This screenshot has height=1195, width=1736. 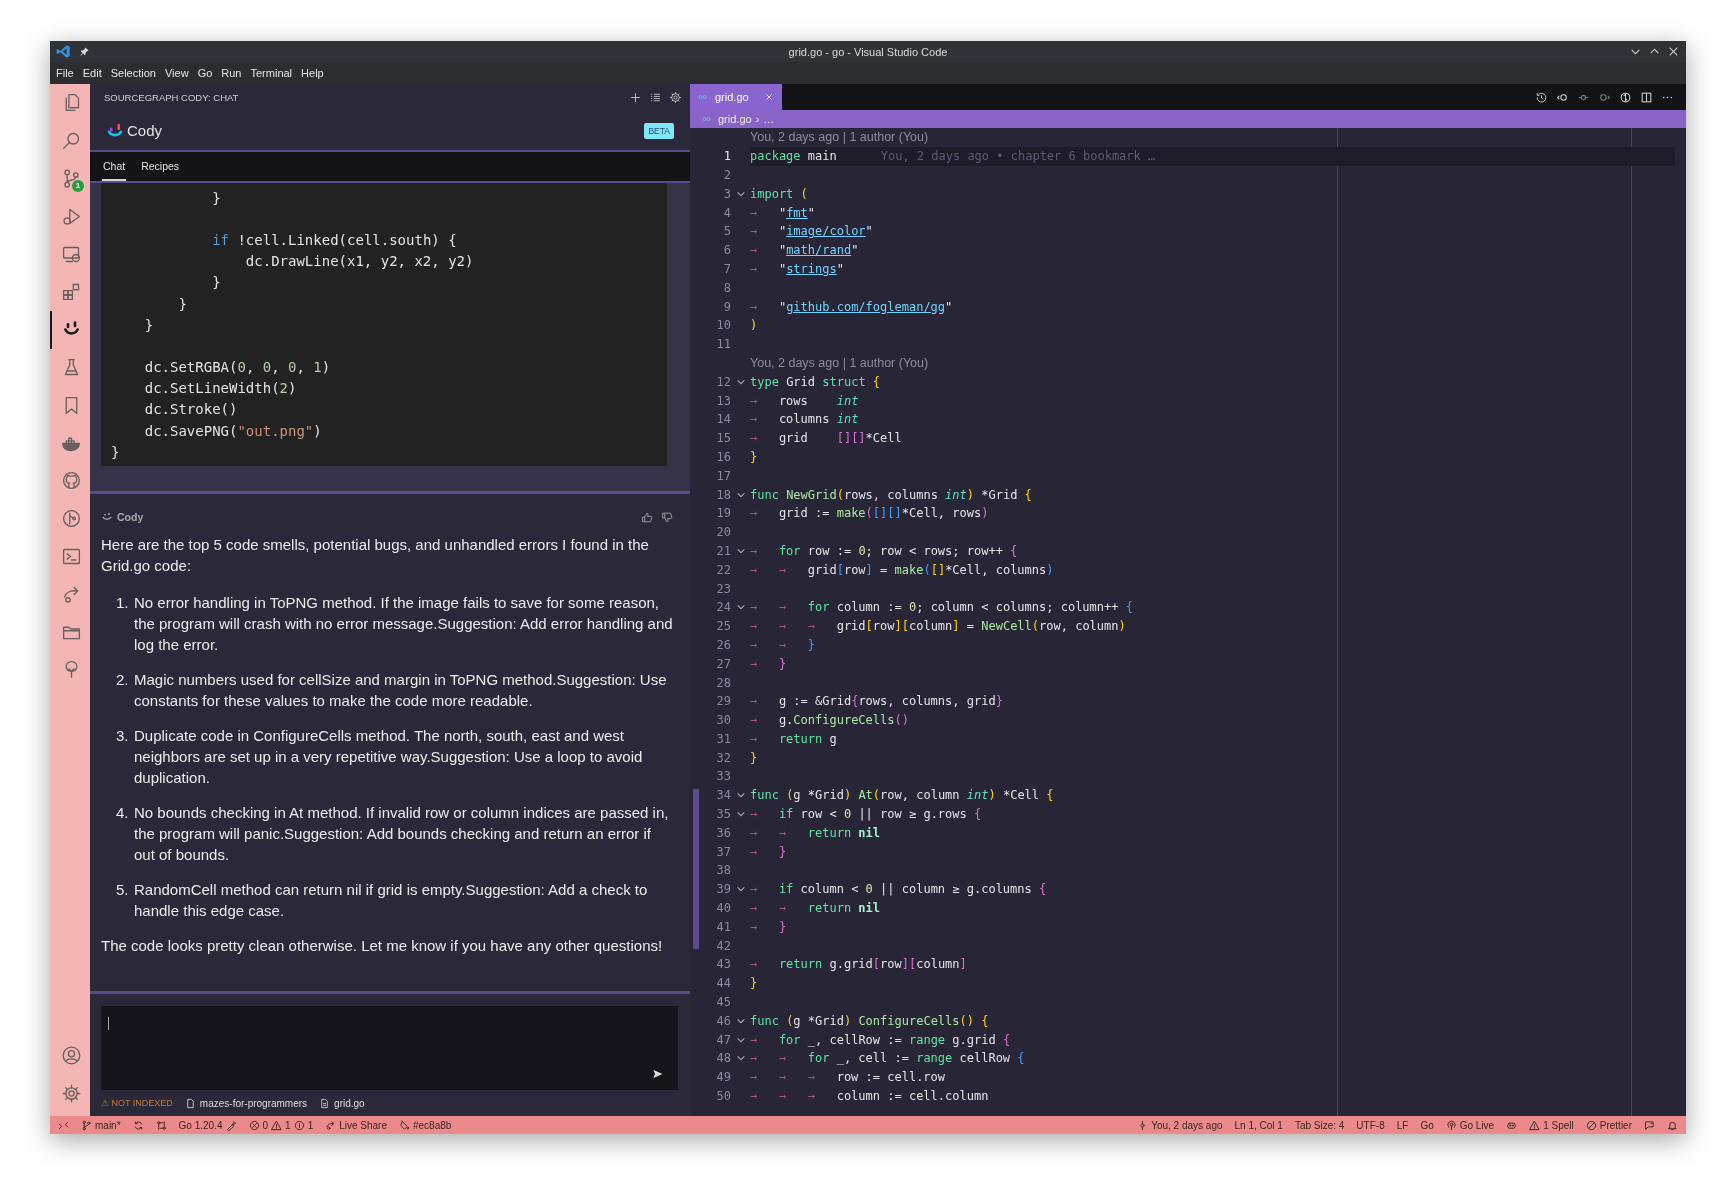 I want to click on list-number: 2., so click(x=123, y=680).